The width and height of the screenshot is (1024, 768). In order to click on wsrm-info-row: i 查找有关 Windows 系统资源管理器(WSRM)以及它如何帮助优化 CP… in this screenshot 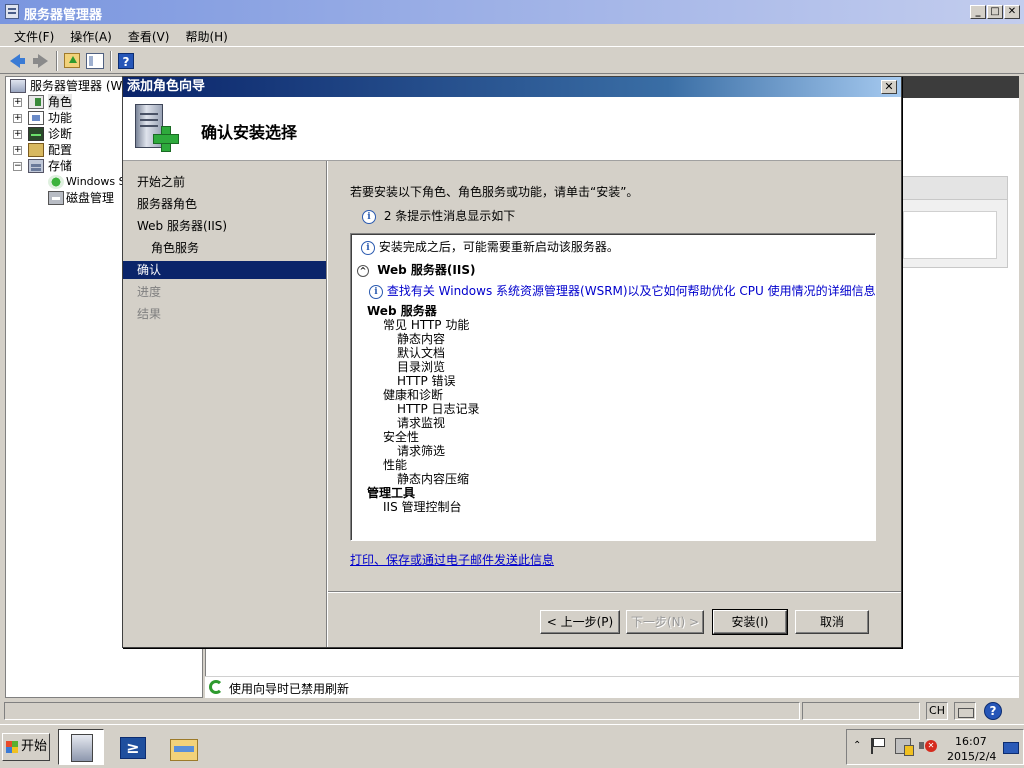, I will do `click(622, 291)`.